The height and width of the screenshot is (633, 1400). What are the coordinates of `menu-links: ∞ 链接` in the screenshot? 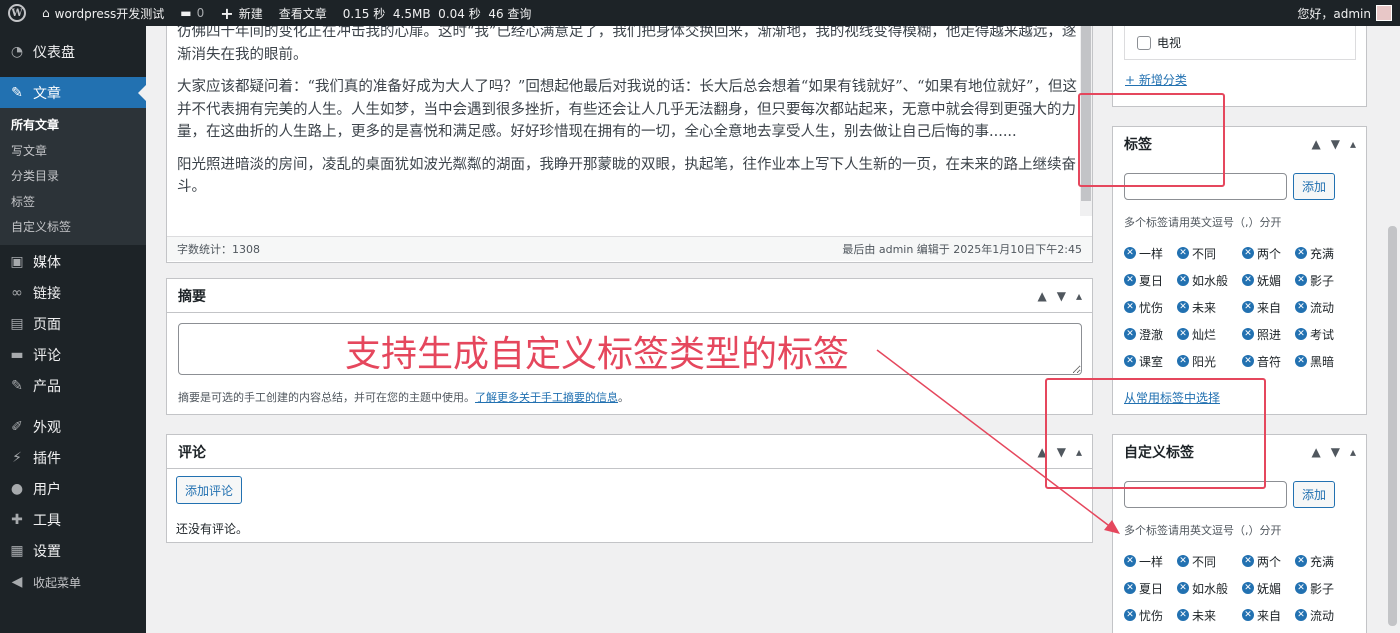 It's located at (73, 293).